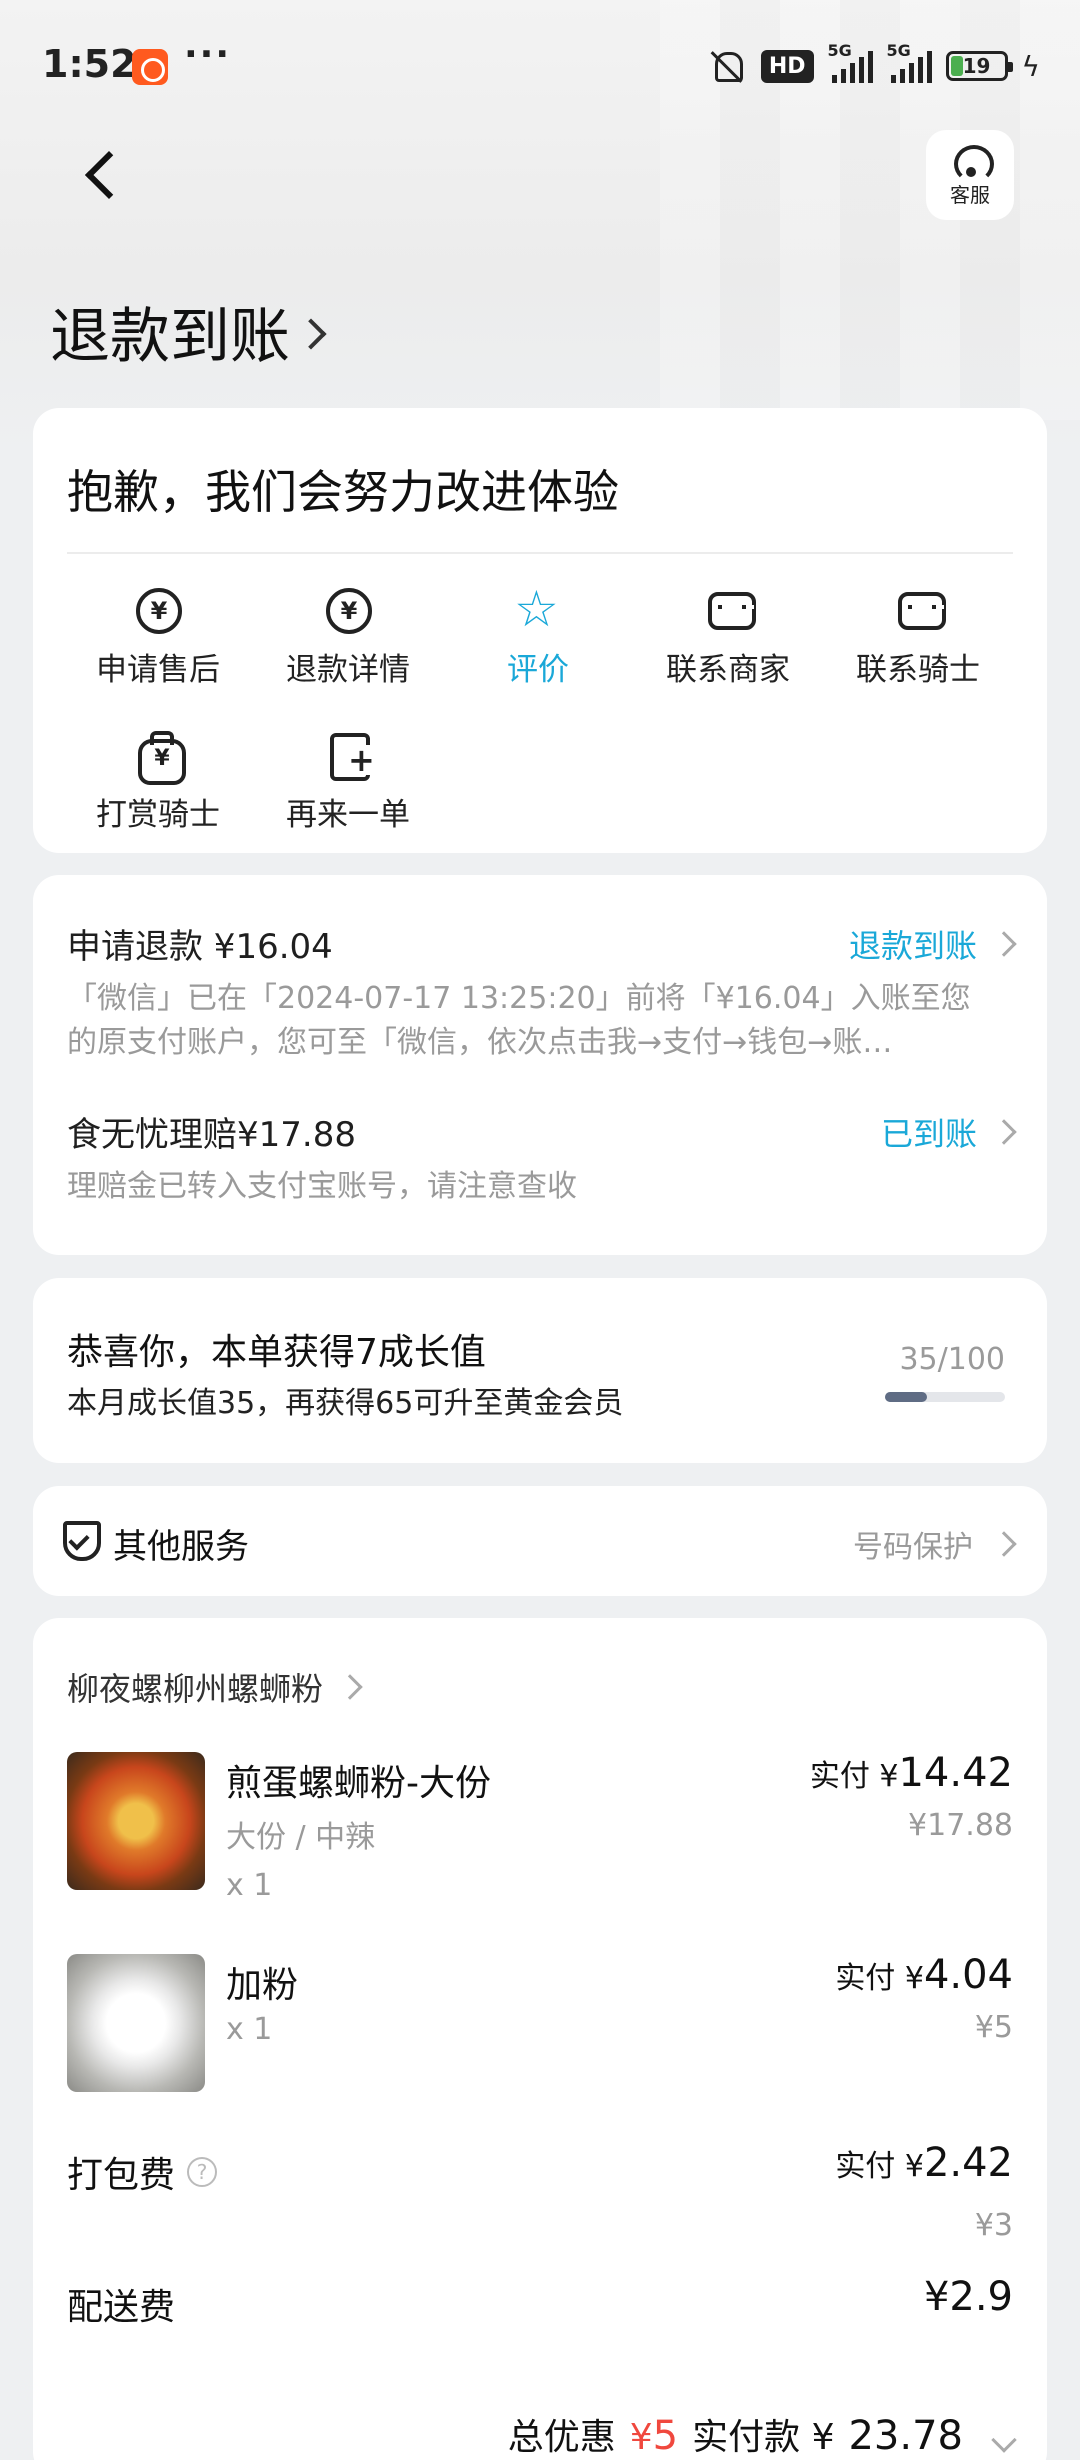 Image resolution: width=1080 pixels, height=2460 pixels. Describe the element at coordinates (993, 2027) in the screenshot. I see `item-original-price: ¥5` at that location.